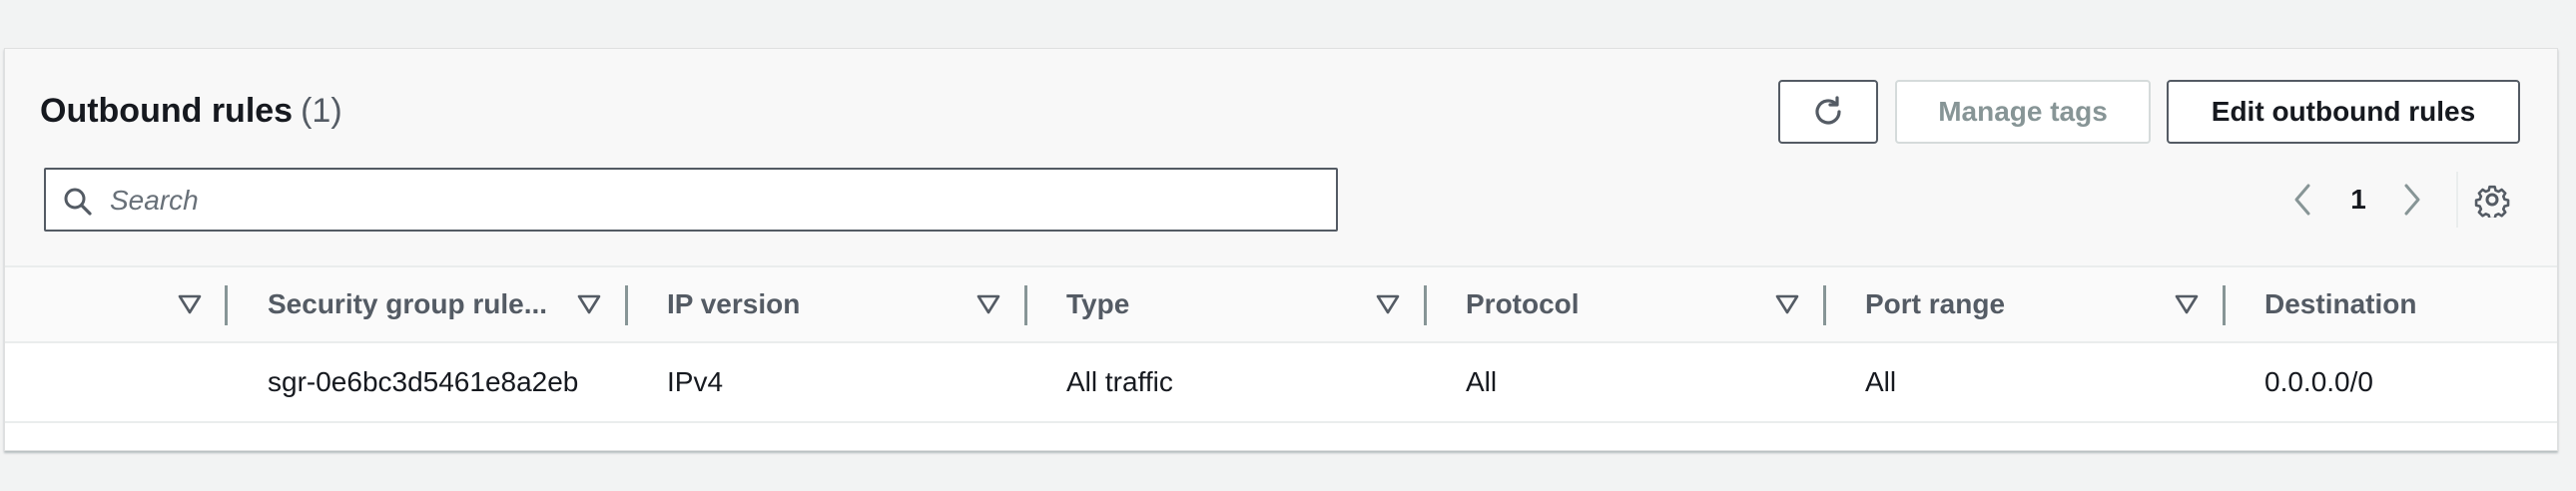 Image resolution: width=2576 pixels, height=491 pixels. Describe the element at coordinates (2412, 200) in the screenshot. I see `chevron-right-icon` at that location.